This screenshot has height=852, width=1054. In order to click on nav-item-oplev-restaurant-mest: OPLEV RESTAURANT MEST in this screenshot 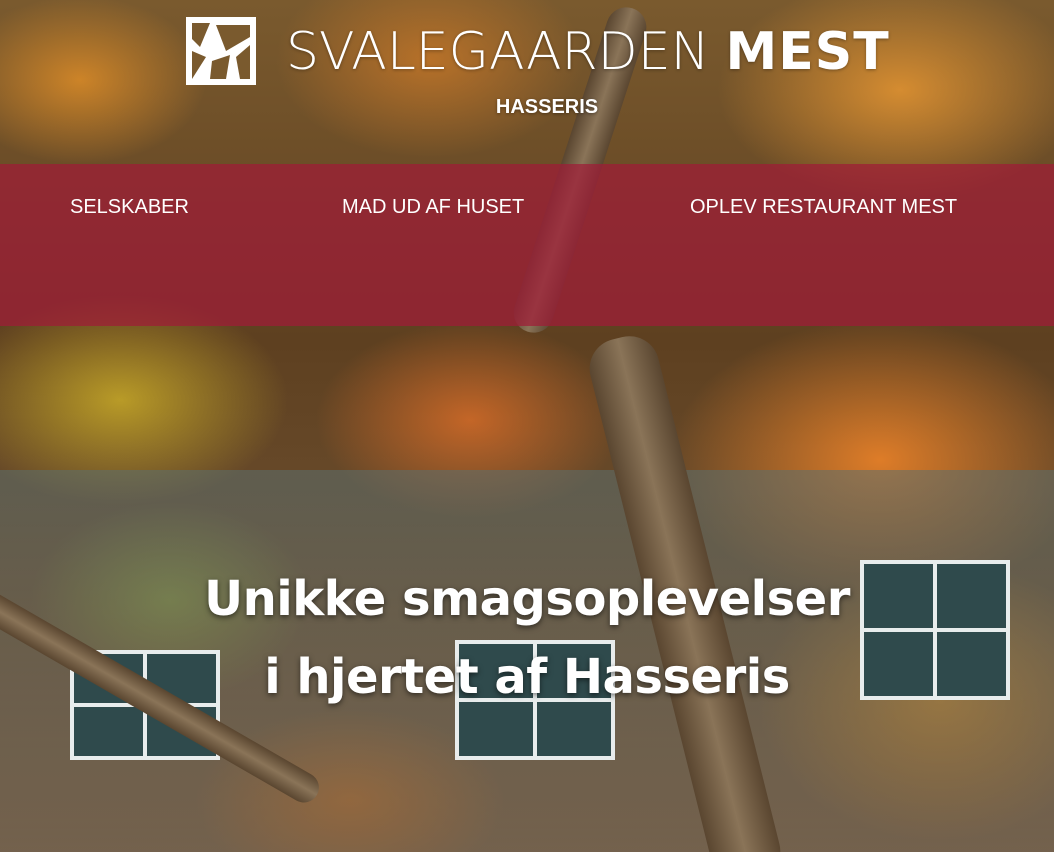, I will do `click(823, 207)`.